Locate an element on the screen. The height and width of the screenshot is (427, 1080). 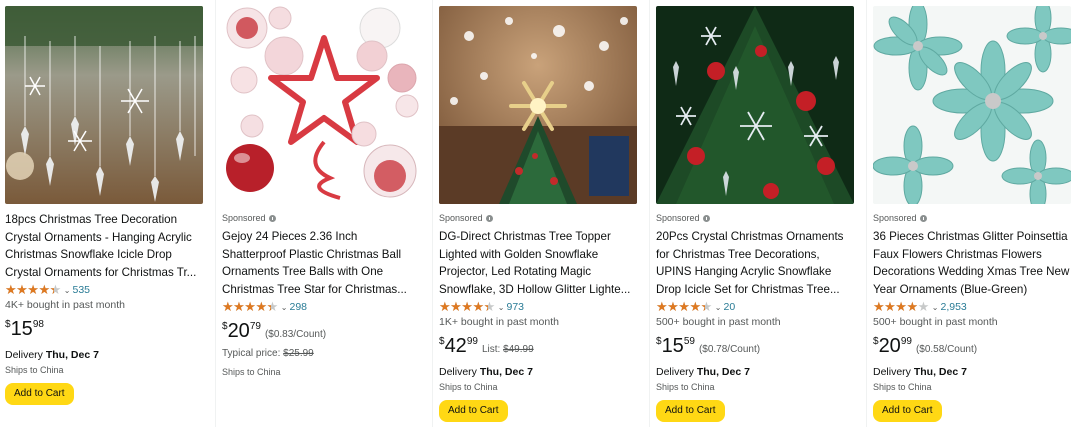
rating-count-link: 298 is located at coordinates (298, 307).